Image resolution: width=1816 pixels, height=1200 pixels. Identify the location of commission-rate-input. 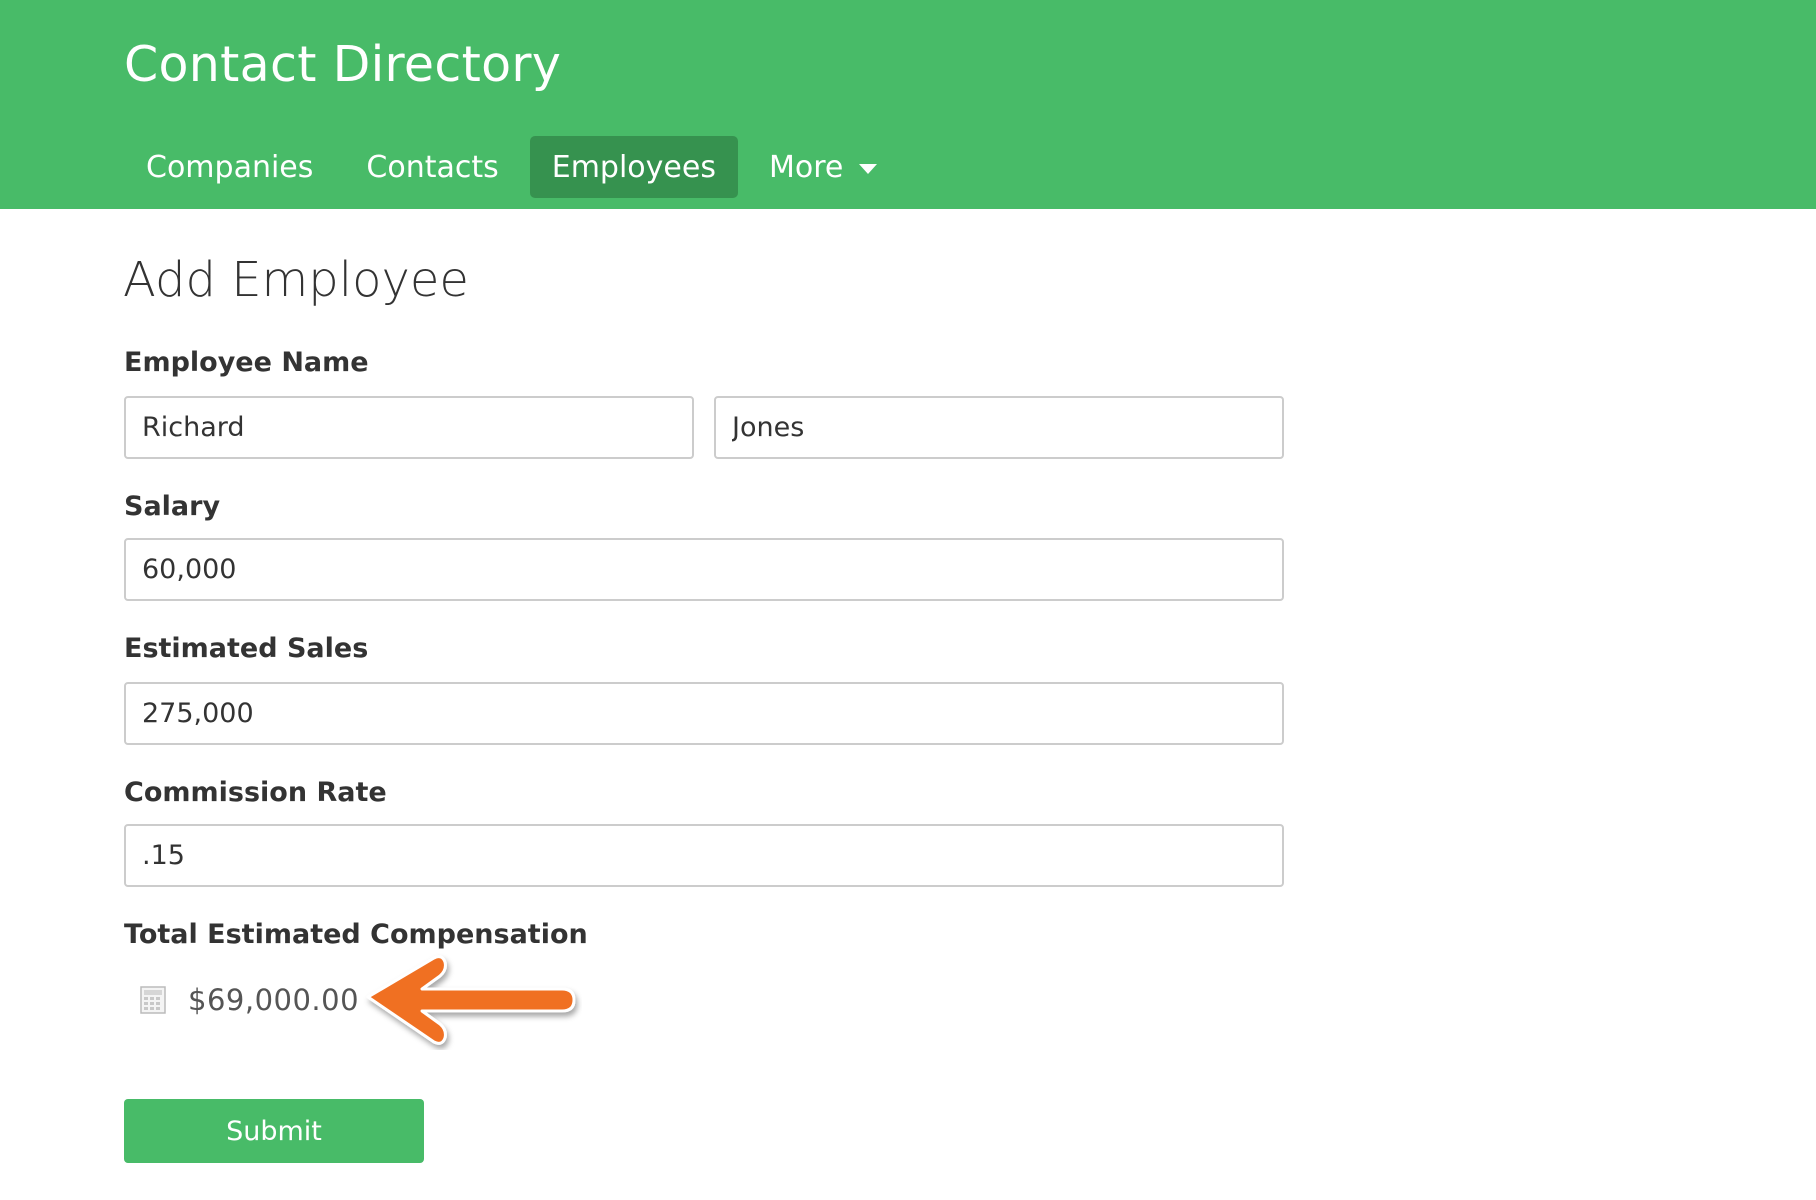
(704, 855).